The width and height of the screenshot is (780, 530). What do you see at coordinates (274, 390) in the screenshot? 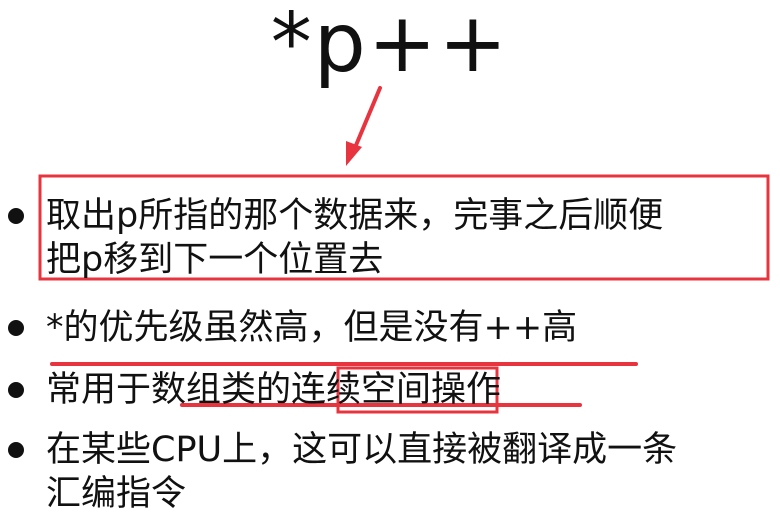
I see `bullet-3-line-1: 常用于数组类的连续空间操作` at bounding box center [274, 390].